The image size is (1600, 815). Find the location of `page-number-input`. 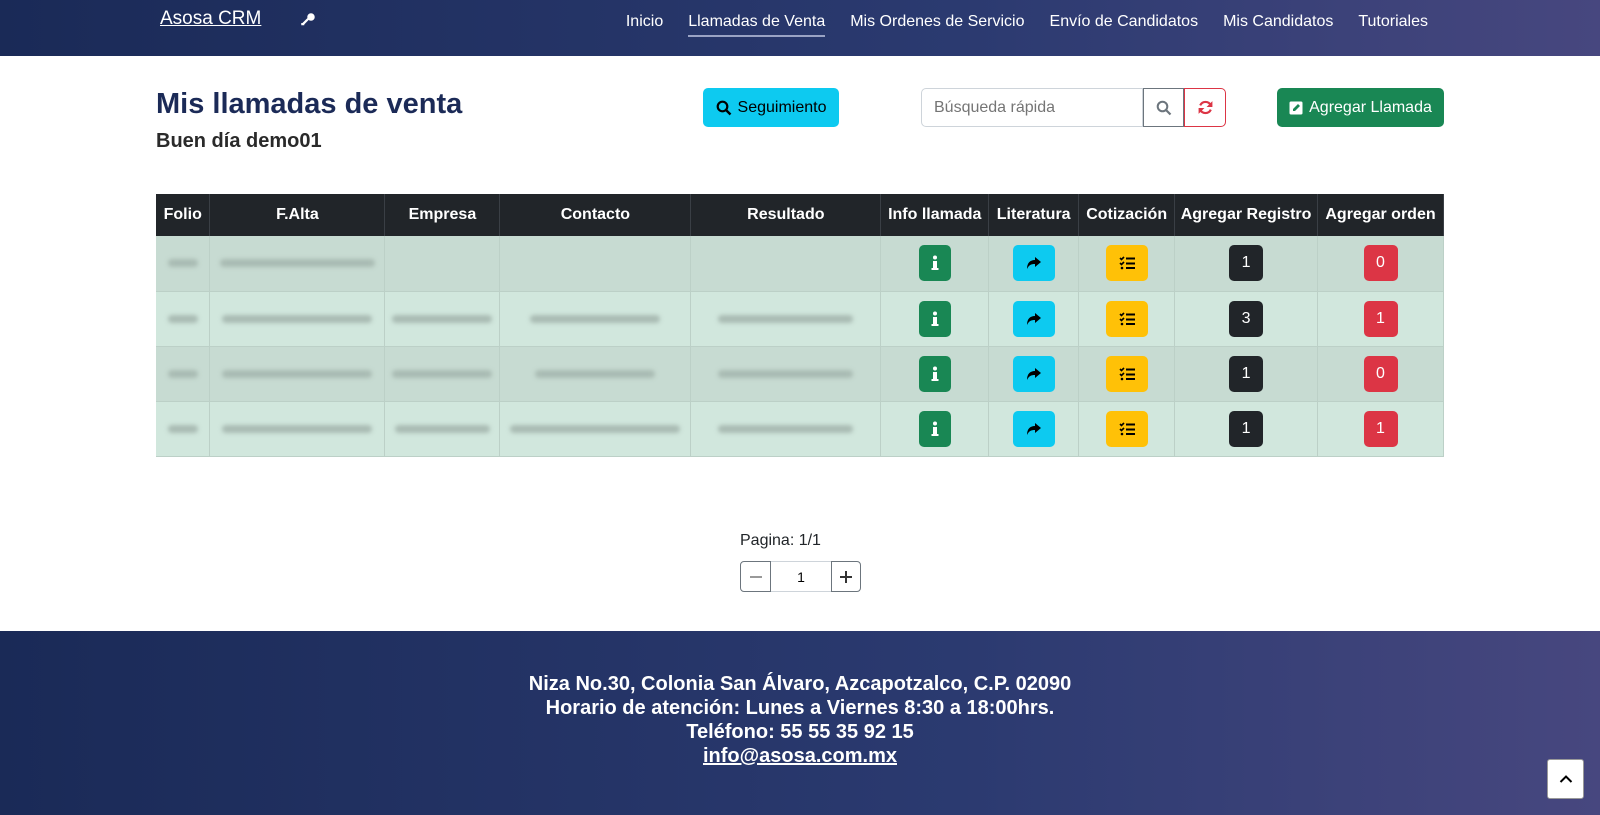

page-number-input is located at coordinates (801, 576).